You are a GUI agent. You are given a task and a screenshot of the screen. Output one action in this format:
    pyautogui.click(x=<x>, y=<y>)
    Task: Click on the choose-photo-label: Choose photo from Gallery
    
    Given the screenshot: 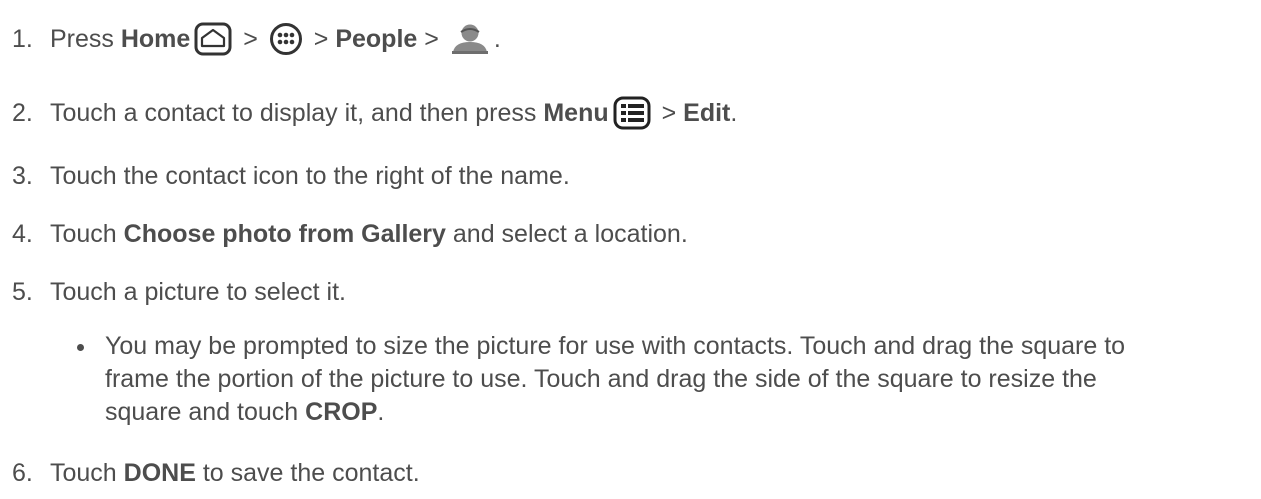 What is the action you would take?
    pyautogui.click(x=284, y=234)
    